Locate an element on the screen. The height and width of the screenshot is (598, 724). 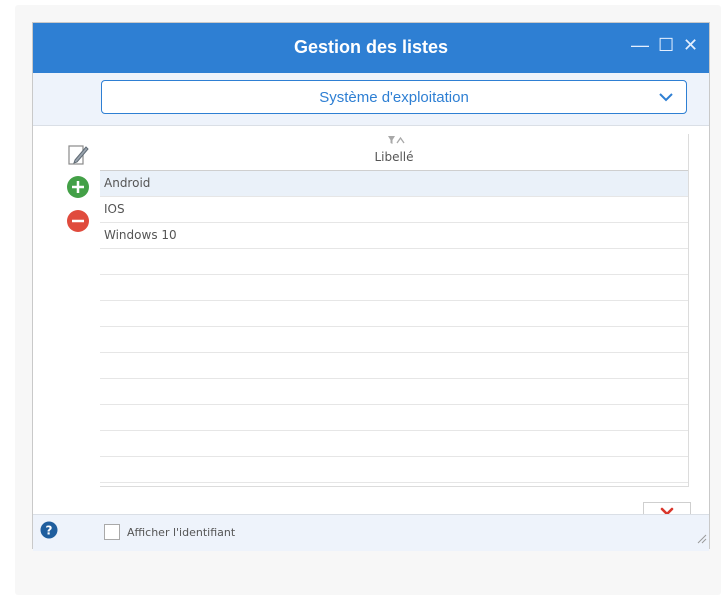
table-row: IOS is located at coordinates (394, 210).